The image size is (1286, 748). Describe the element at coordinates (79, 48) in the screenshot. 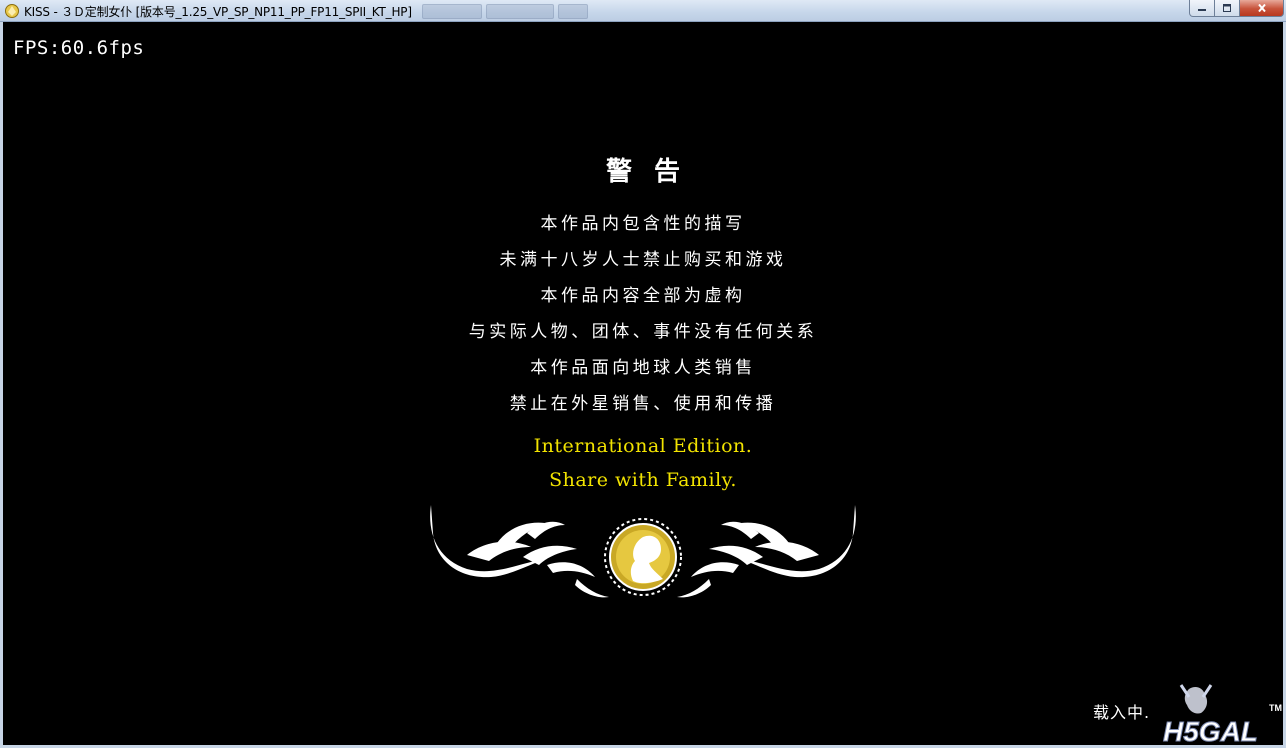

I see `fps-counter: FPS:60.6fps` at that location.